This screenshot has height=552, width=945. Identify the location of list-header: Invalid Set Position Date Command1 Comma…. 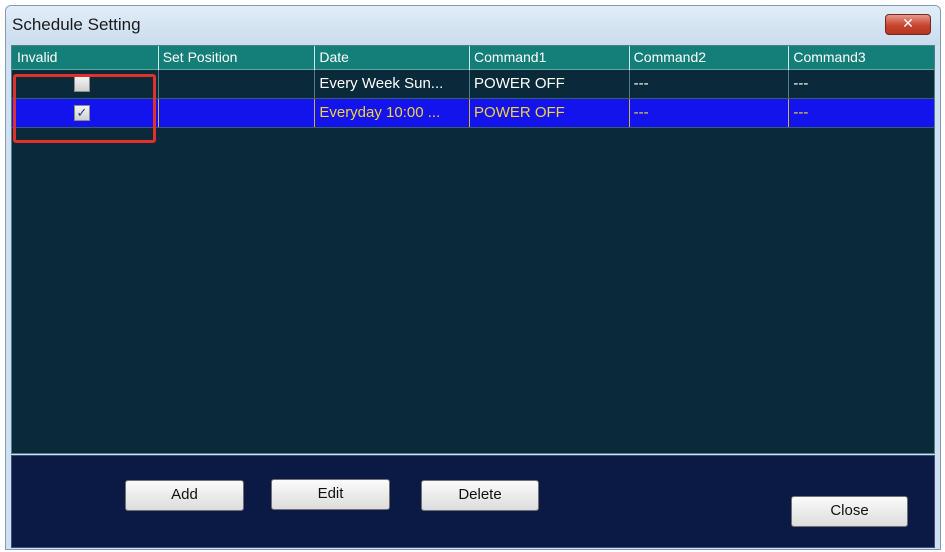
(473, 58).